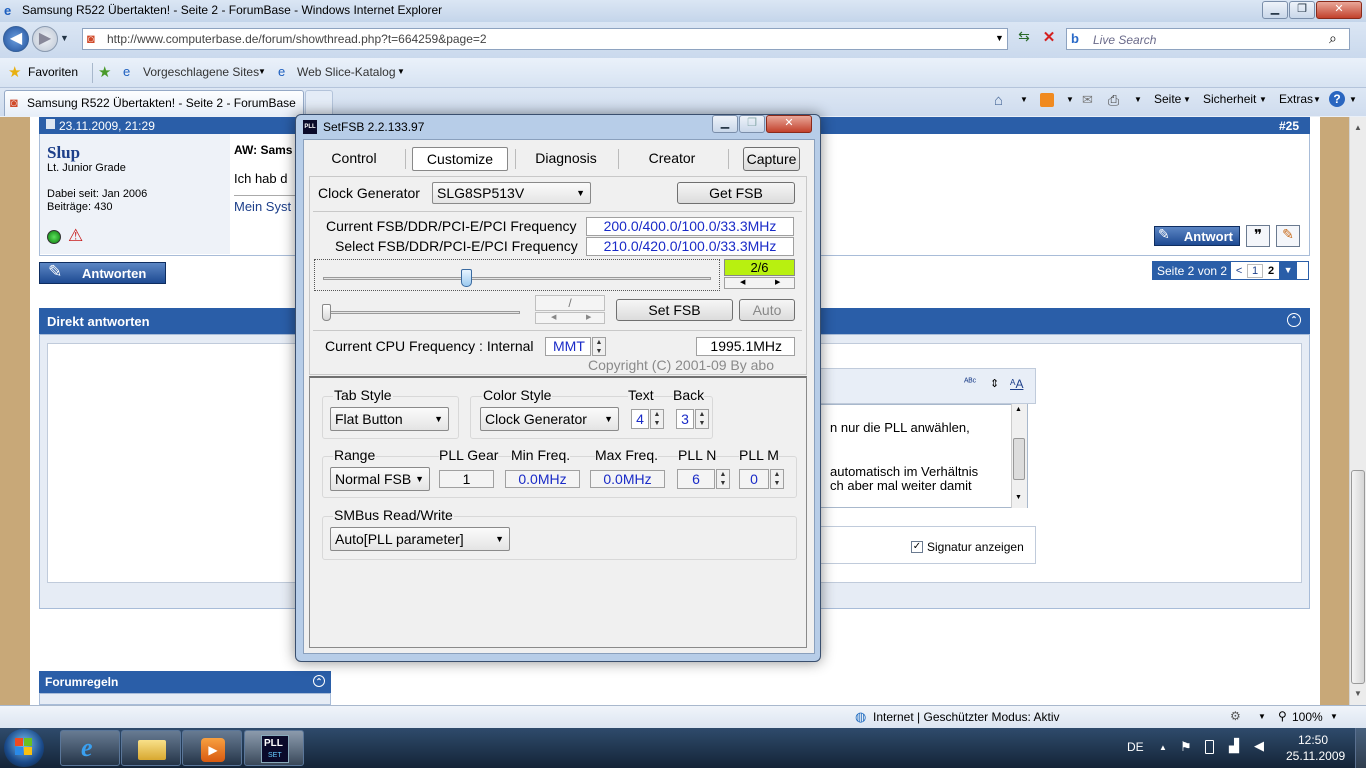 This screenshot has width=1366, height=768. Describe the element at coordinates (346, 72) in the screenshot. I see `web-slice-link: Web Slice-Katalog` at that location.